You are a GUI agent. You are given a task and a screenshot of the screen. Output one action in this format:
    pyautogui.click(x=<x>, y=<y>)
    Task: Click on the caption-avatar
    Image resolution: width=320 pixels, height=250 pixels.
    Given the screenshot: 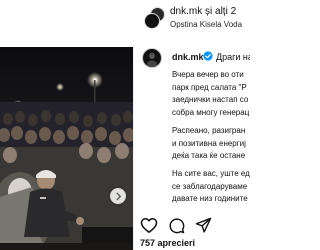 What is the action you would take?
    pyautogui.click(x=152, y=58)
    